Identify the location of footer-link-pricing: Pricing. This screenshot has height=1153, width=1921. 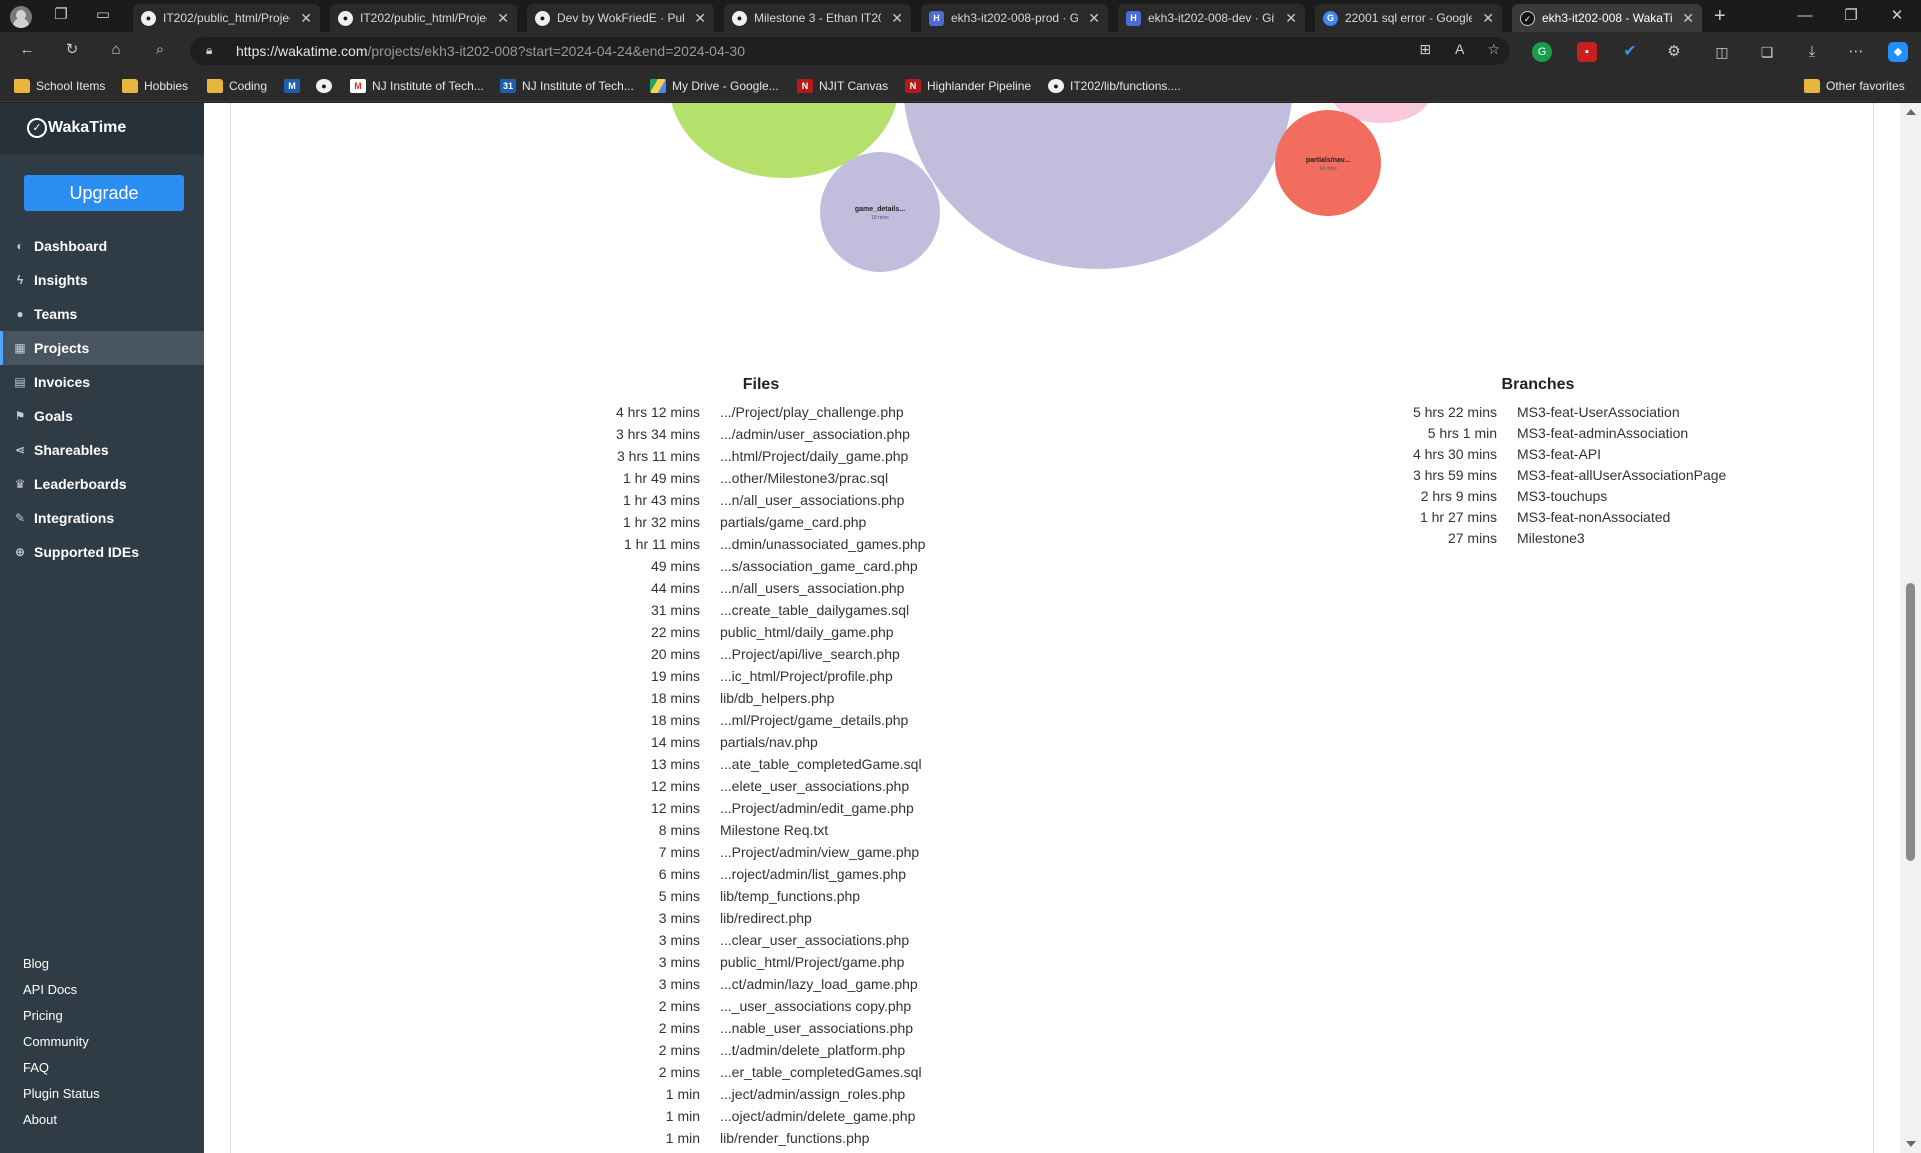
(61, 1016).